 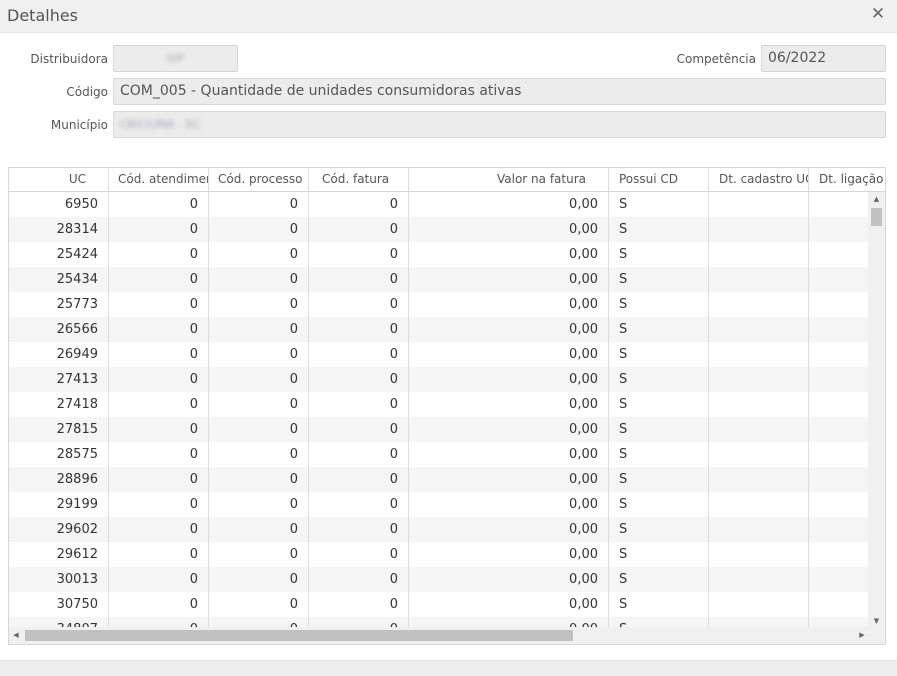 I want to click on competencia-field: 06/2022, so click(x=823, y=58).